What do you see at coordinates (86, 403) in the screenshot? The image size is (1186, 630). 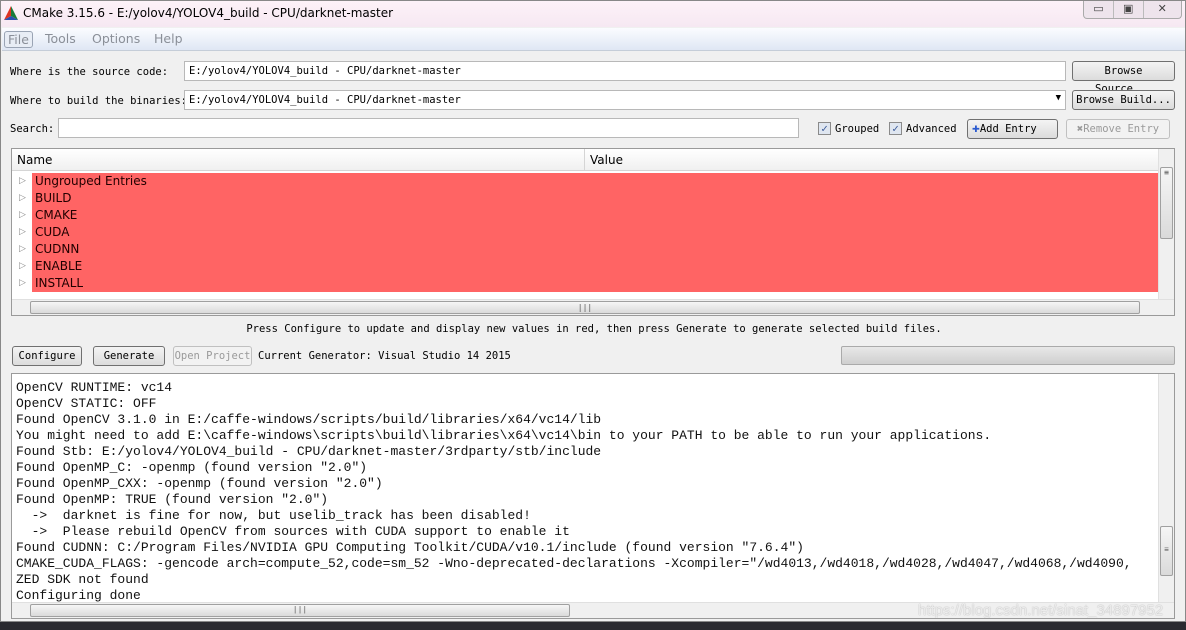 I see `log-line: OpenCV STATIC: OFF` at bounding box center [86, 403].